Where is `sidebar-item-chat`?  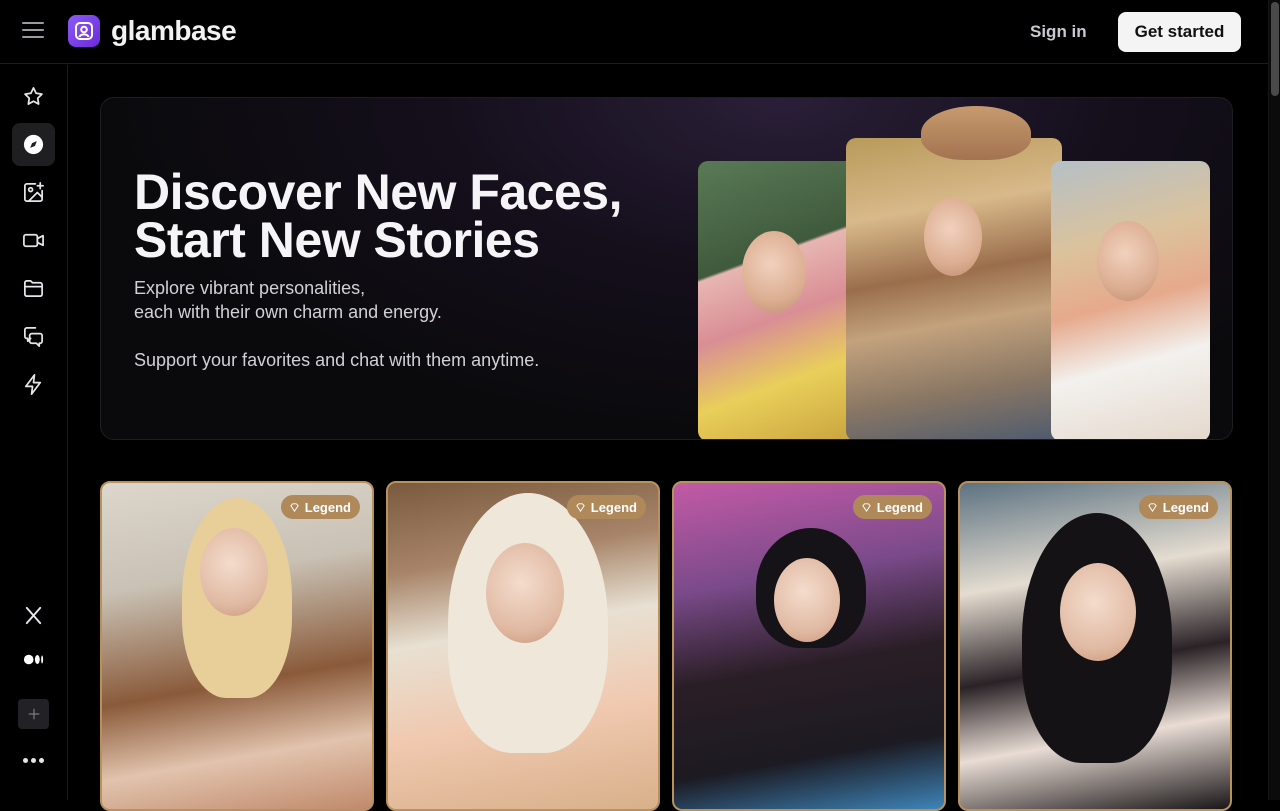 sidebar-item-chat is located at coordinates (33, 336).